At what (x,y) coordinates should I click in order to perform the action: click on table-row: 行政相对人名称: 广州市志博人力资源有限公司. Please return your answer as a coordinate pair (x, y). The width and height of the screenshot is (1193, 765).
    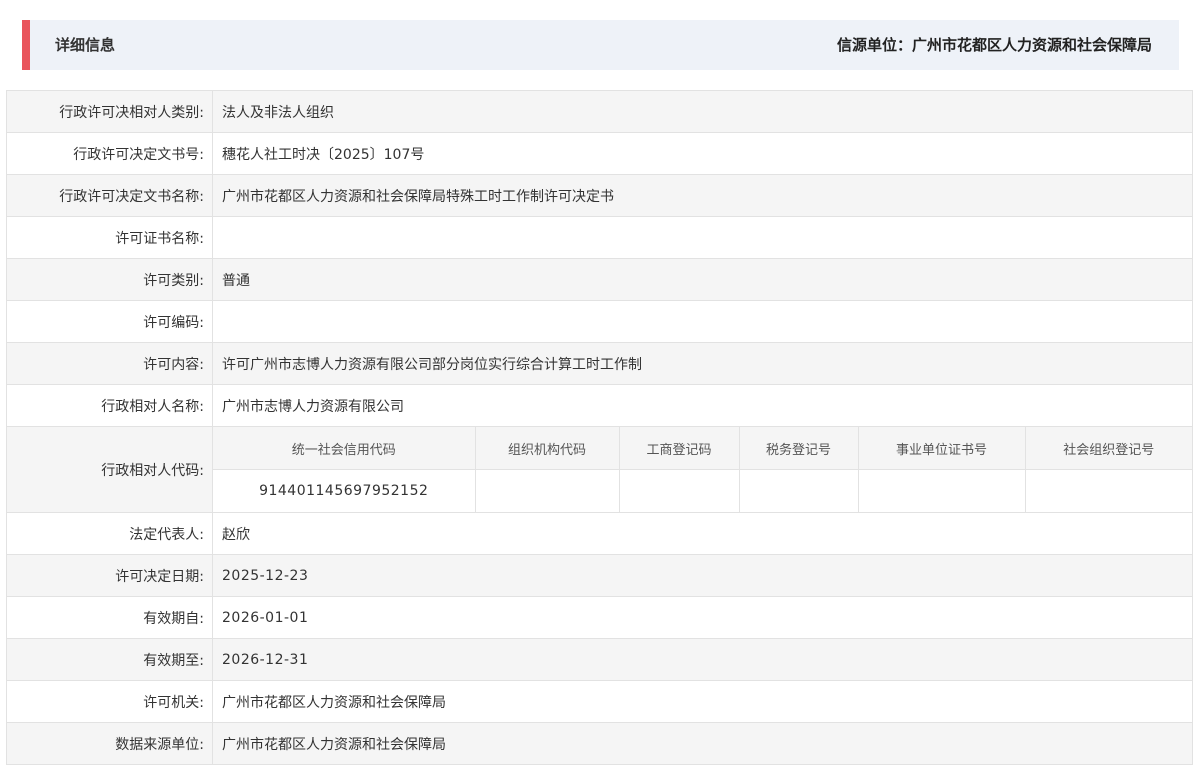
    Looking at the image, I should click on (599, 405).